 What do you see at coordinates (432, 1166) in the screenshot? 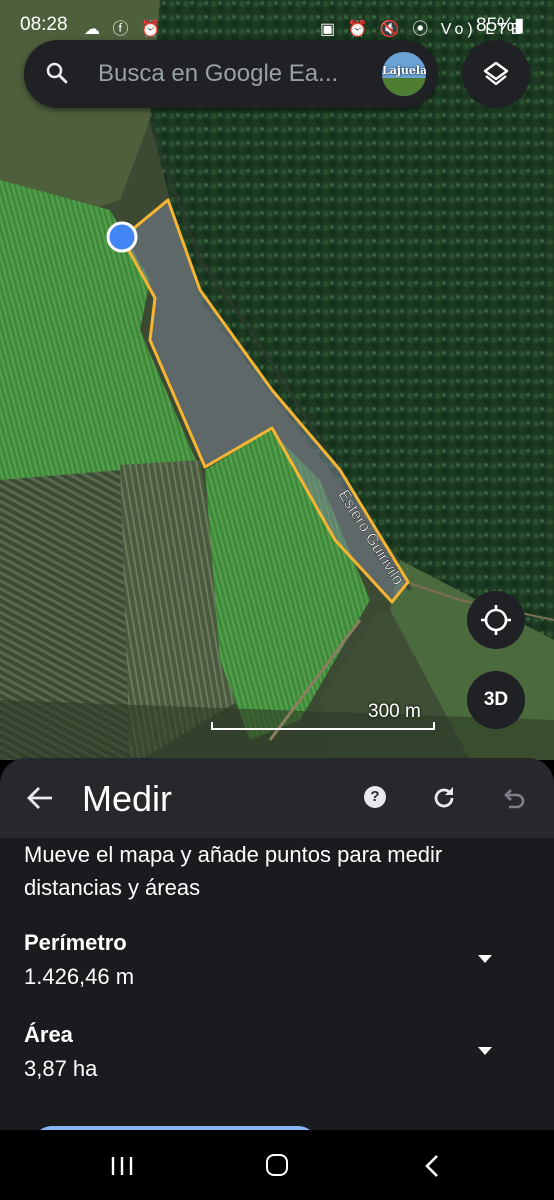
I see `nav-back-icon` at bounding box center [432, 1166].